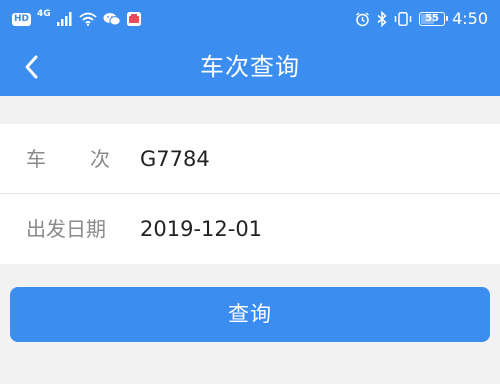 The image size is (500, 384). Describe the element at coordinates (76, 19) in the screenshot. I see `status-bar-left: HD 4G` at that location.